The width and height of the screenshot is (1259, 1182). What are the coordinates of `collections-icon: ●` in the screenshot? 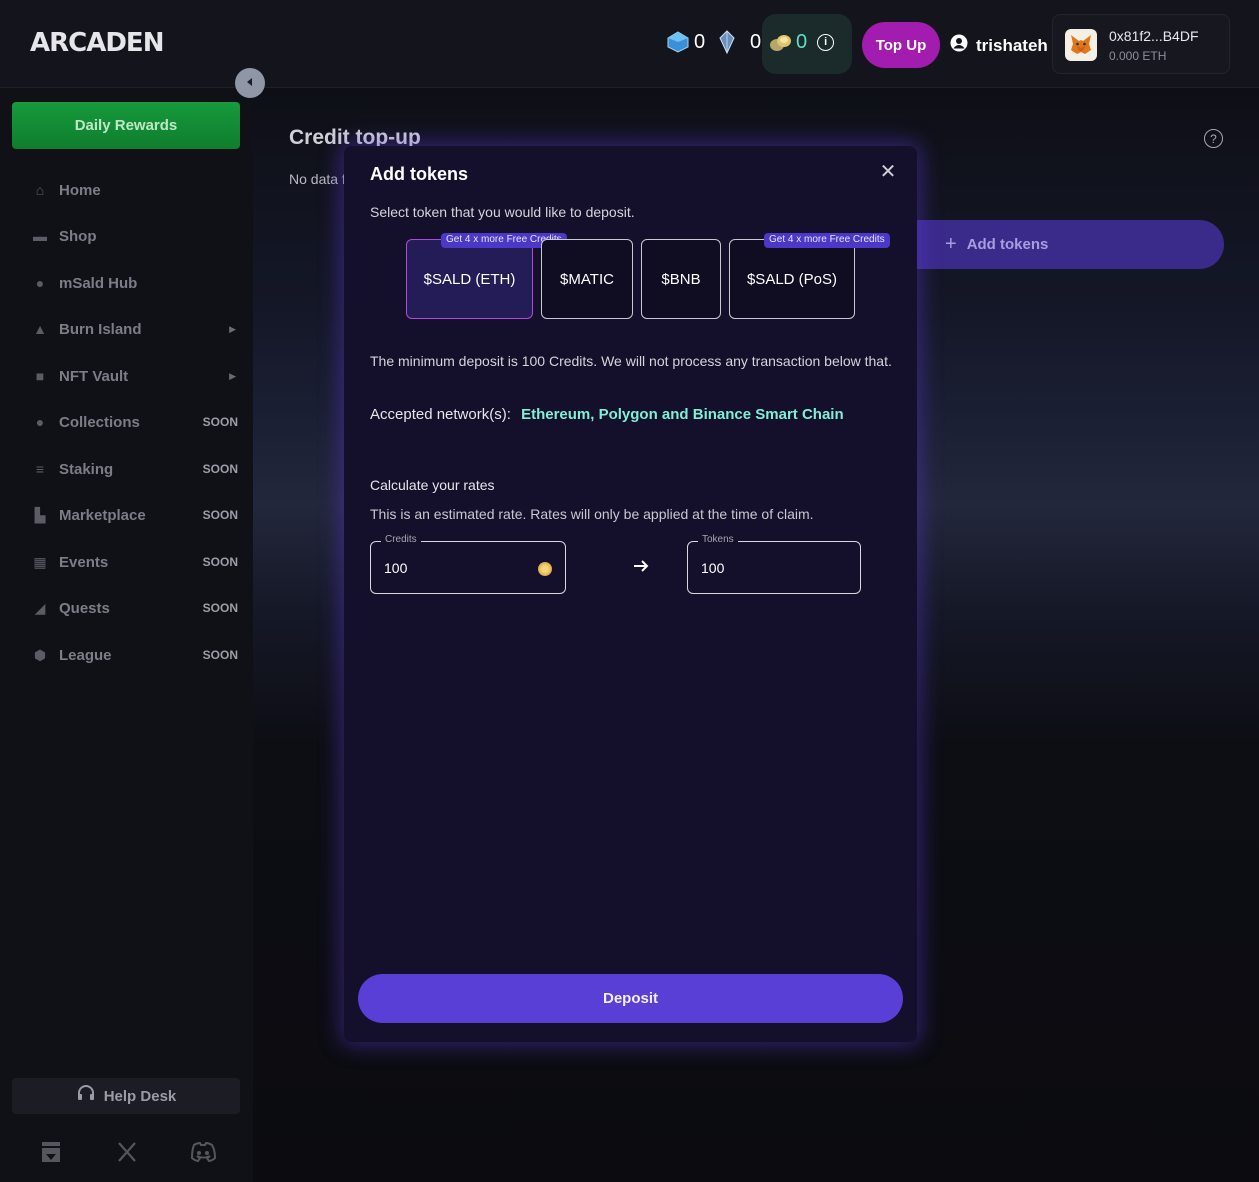 It's located at (40, 422).